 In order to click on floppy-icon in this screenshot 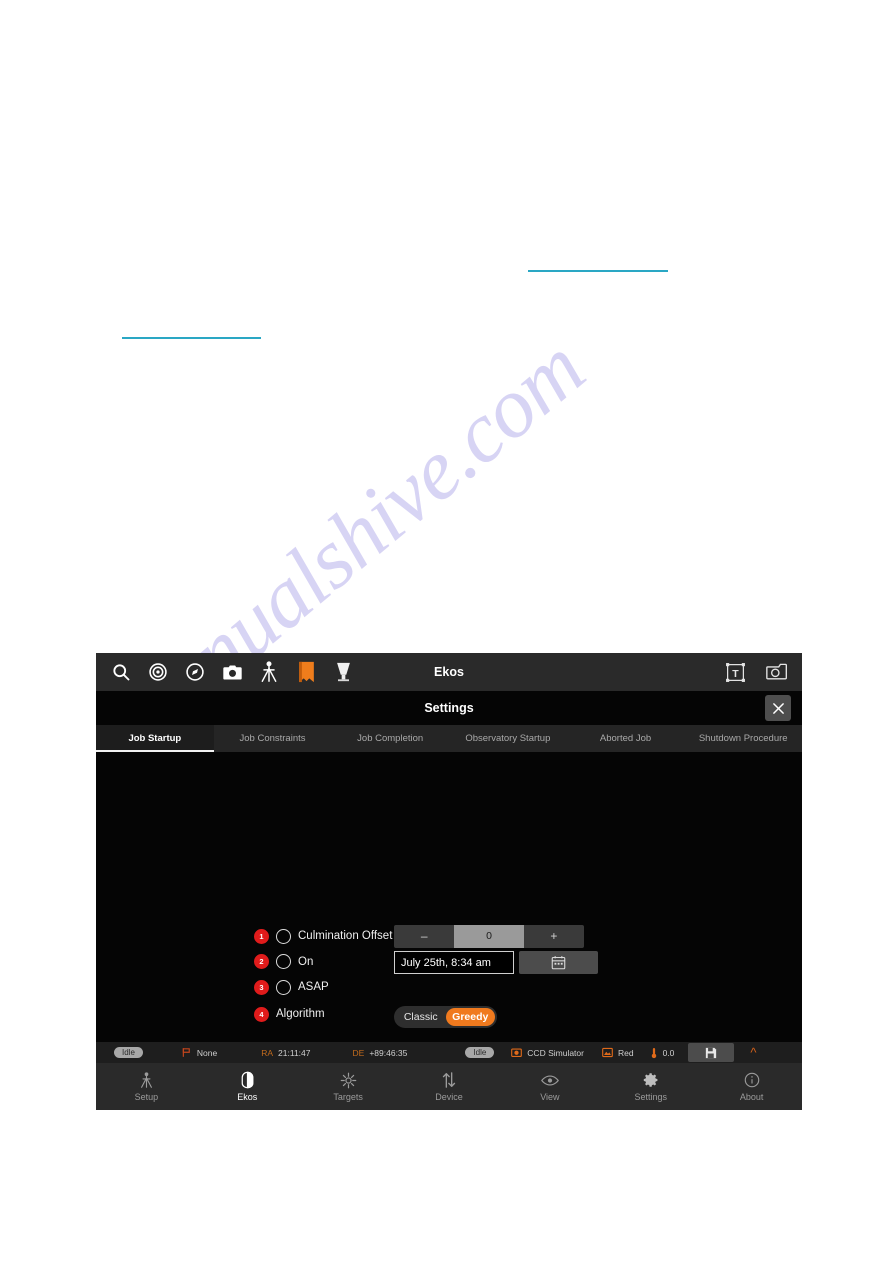, I will do `click(711, 1052)`.